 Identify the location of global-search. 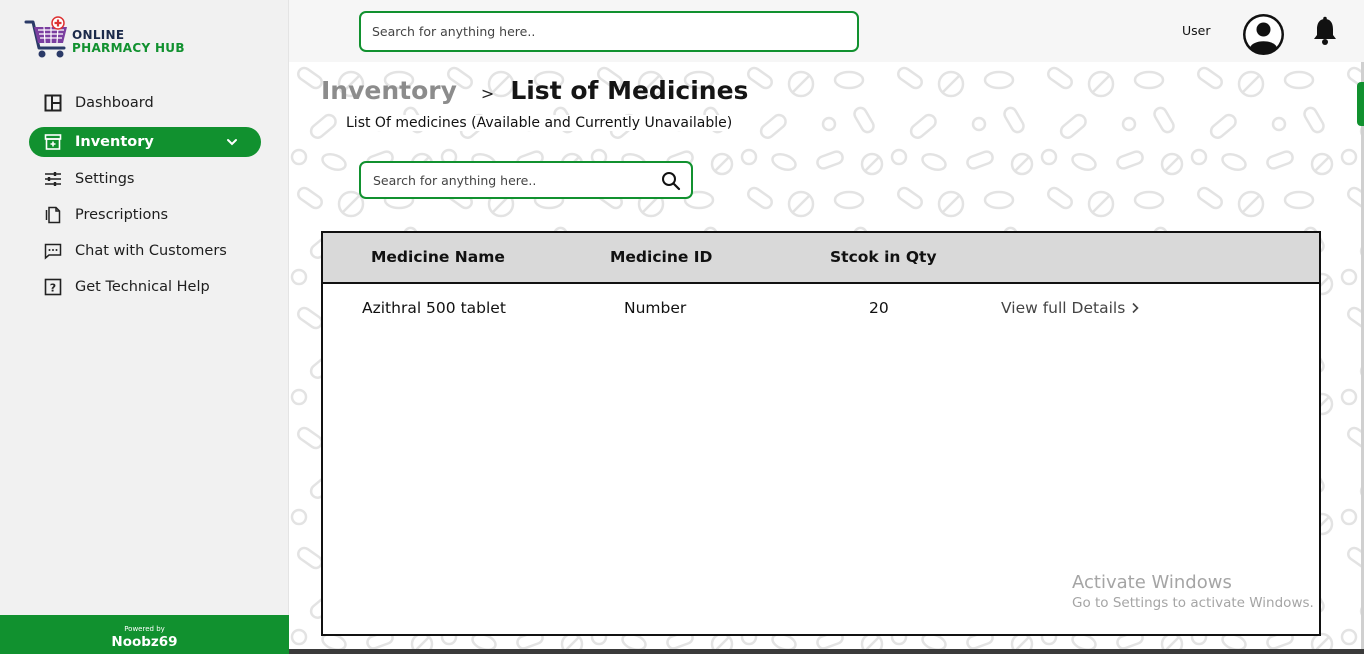
(609, 31).